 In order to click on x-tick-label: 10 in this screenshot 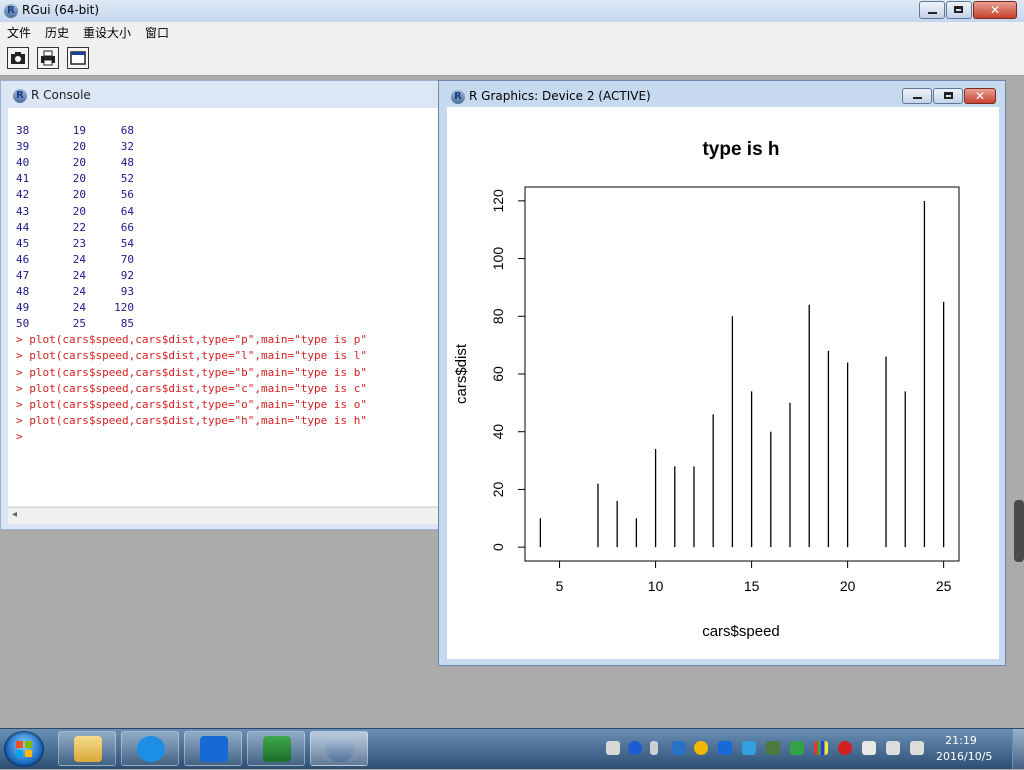, I will do `click(656, 586)`.